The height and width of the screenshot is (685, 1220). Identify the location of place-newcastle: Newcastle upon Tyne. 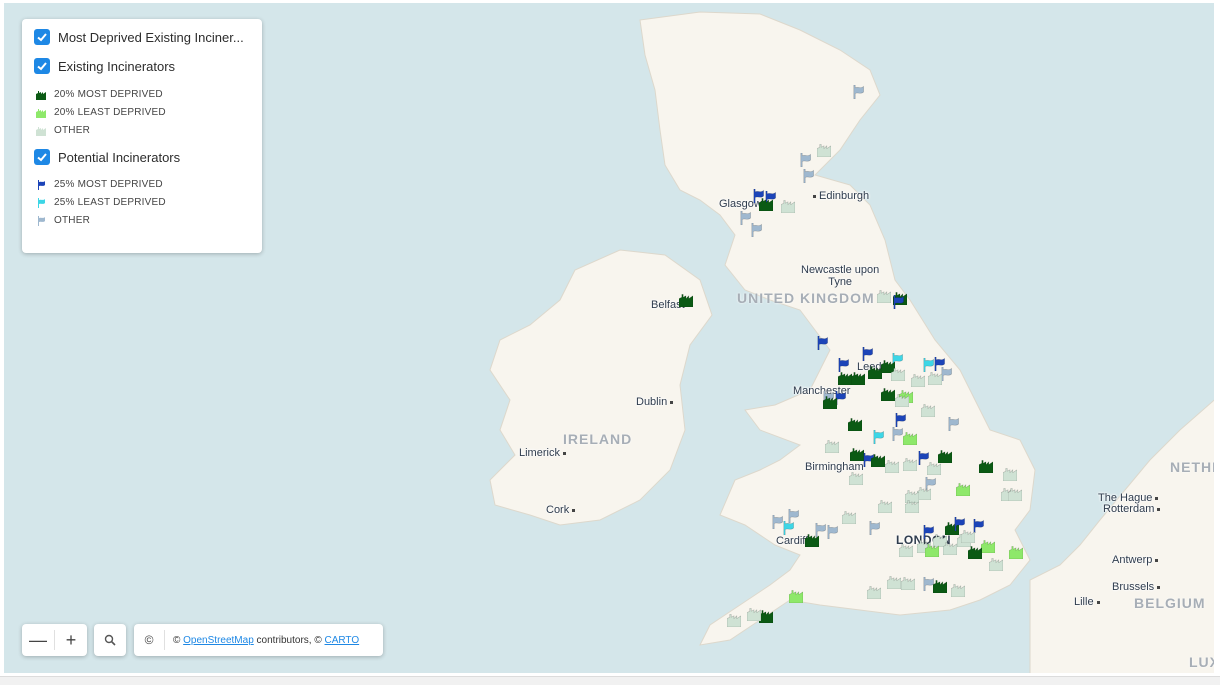
(840, 276).